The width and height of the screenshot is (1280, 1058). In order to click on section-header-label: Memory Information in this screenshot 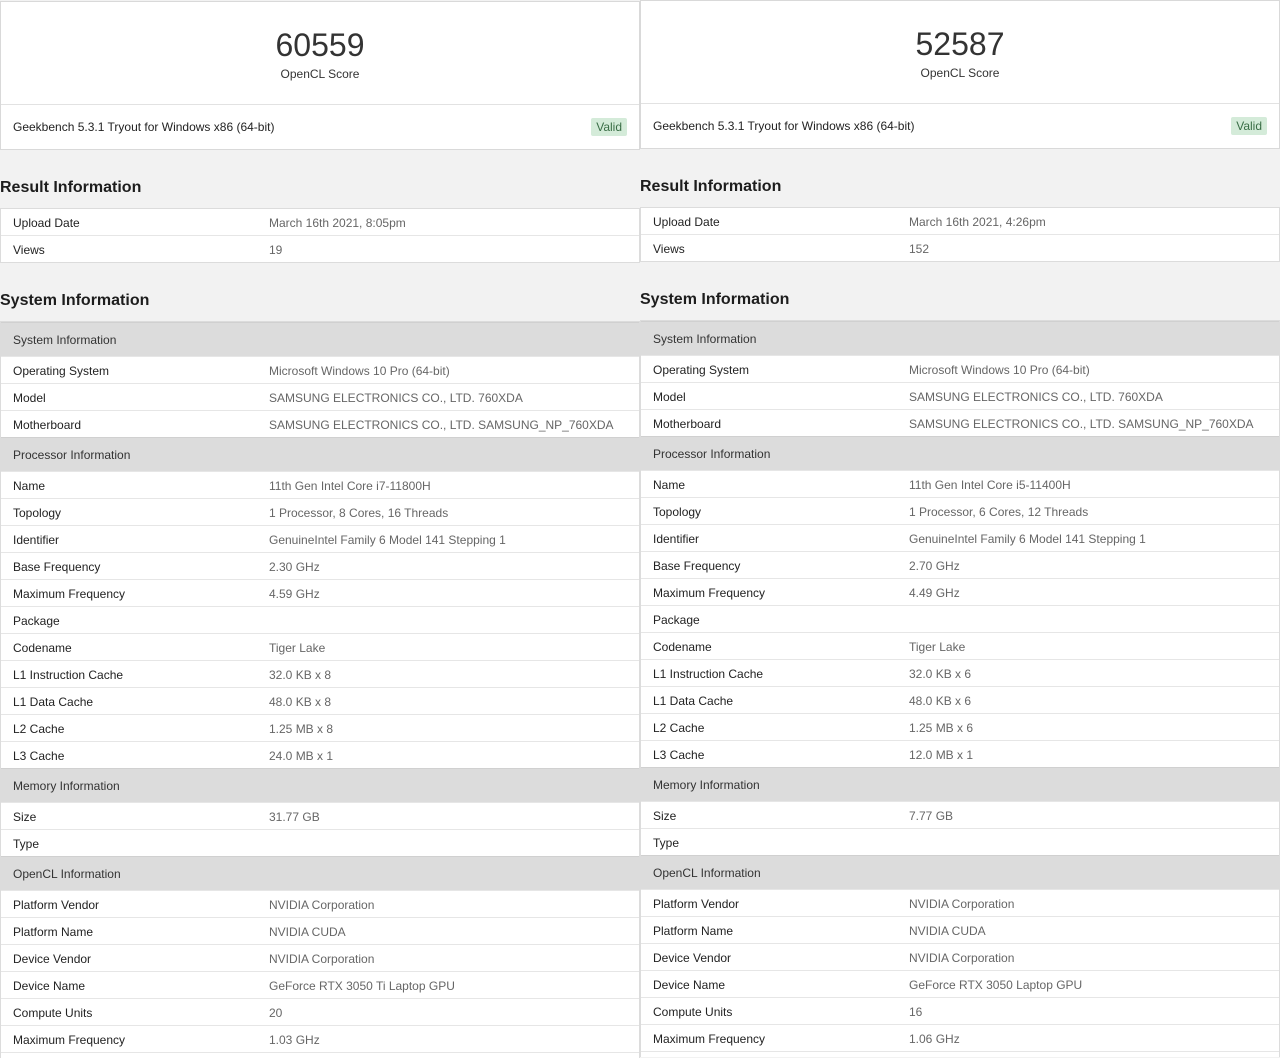, I will do `click(66, 786)`.